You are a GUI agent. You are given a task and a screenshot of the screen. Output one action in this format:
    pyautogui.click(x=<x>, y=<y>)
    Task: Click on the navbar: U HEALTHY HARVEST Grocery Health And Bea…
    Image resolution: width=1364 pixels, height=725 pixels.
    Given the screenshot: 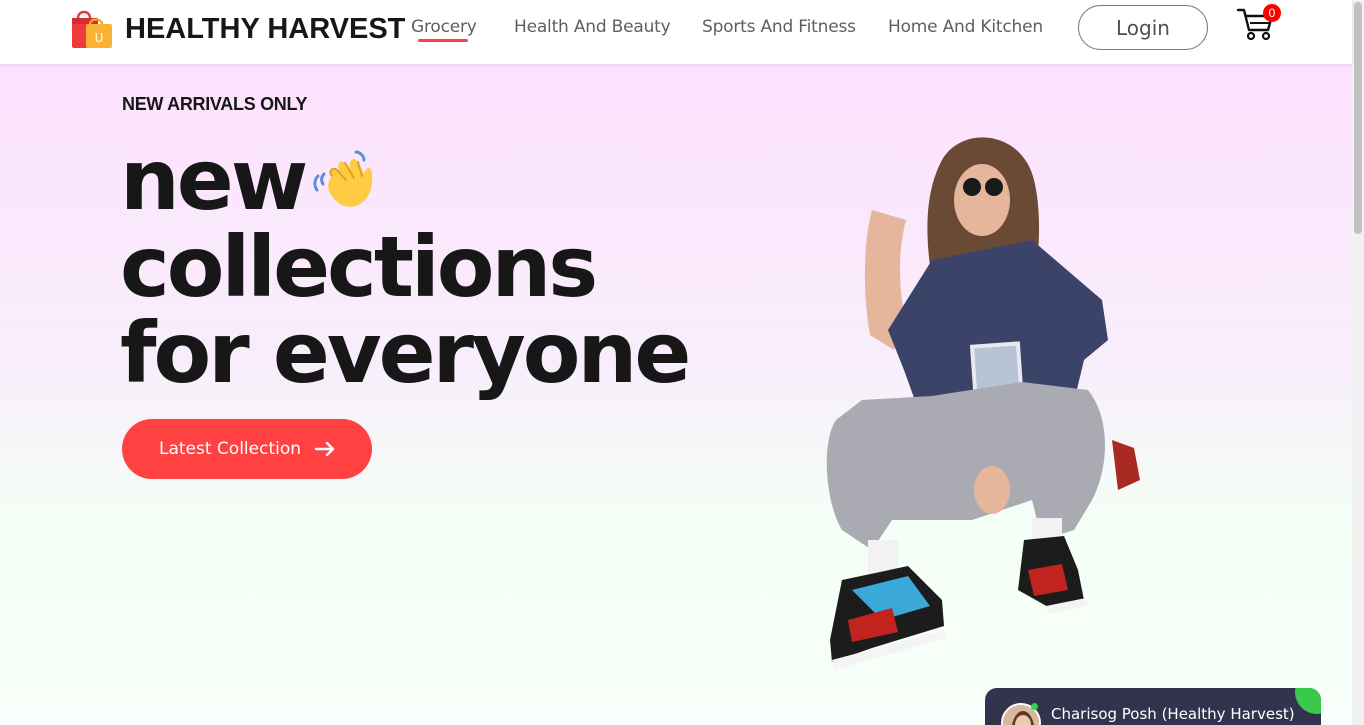 What is the action you would take?
    pyautogui.click(x=676, y=32)
    